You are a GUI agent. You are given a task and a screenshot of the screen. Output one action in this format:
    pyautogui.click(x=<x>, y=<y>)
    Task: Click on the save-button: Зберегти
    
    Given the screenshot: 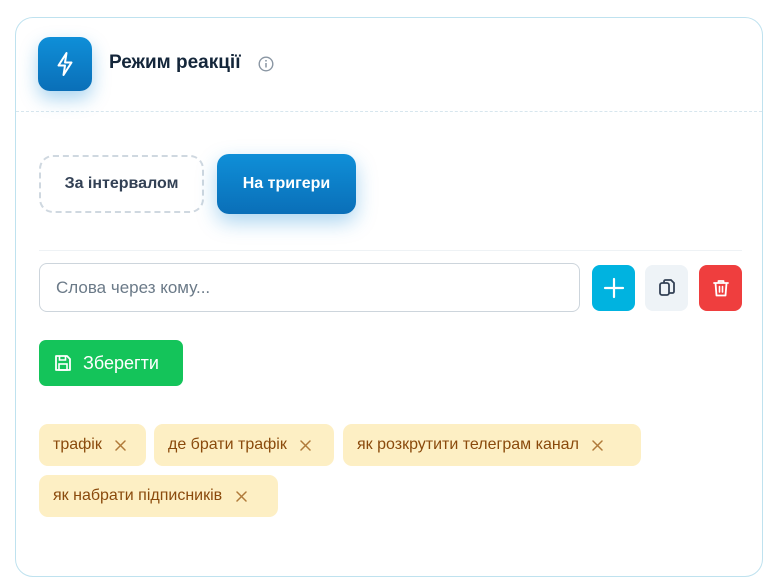 What is the action you would take?
    pyautogui.click(x=111, y=363)
    